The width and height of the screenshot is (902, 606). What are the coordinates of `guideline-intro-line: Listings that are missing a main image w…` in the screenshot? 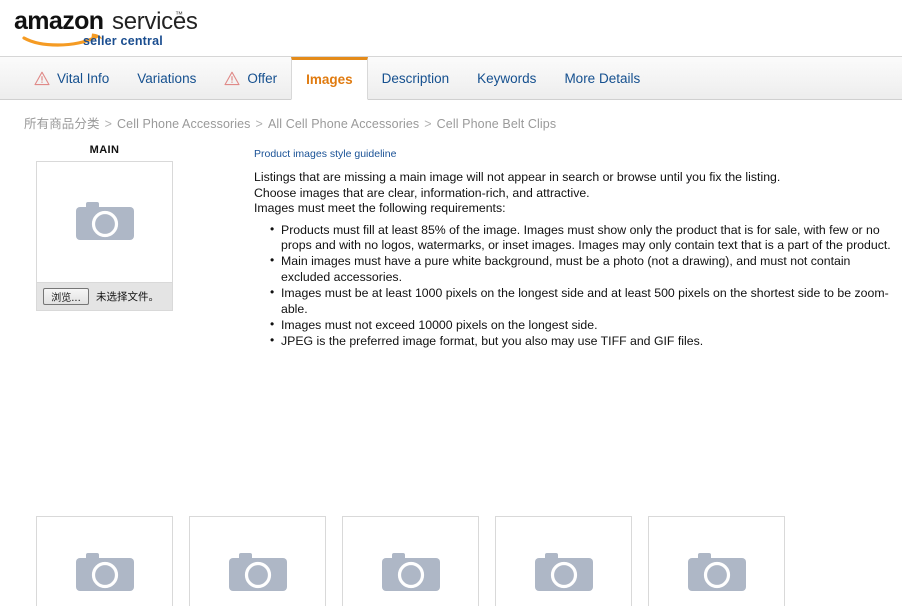 It's located at (517, 177).